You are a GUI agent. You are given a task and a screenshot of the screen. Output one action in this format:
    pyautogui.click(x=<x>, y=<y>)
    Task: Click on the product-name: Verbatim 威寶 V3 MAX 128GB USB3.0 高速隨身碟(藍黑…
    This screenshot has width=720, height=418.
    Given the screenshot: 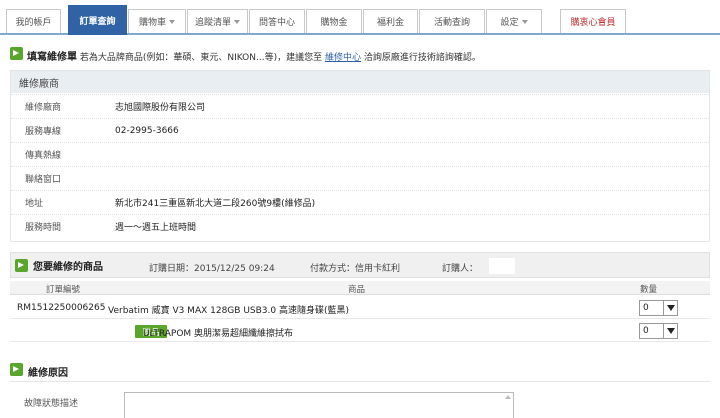 What is the action you would take?
    pyautogui.click(x=228, y=311)
    